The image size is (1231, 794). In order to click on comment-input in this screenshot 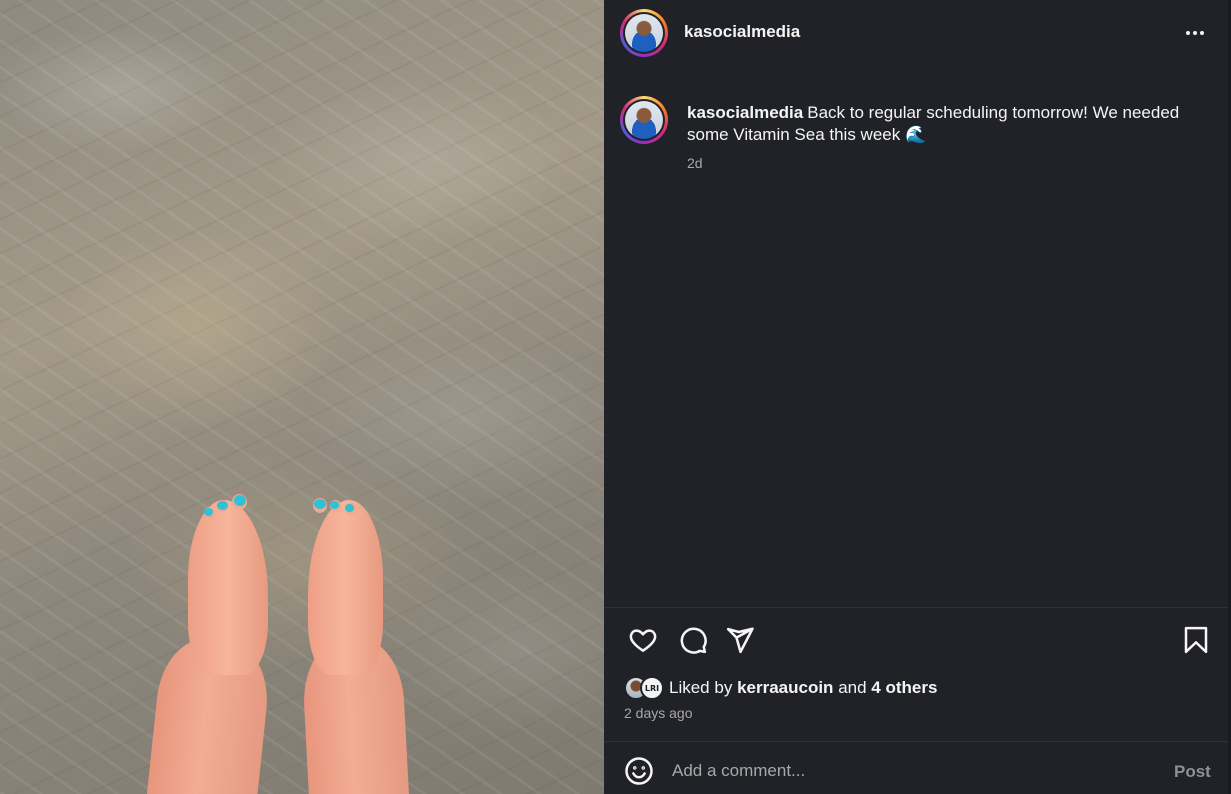, I will do `click(912, 771)`.